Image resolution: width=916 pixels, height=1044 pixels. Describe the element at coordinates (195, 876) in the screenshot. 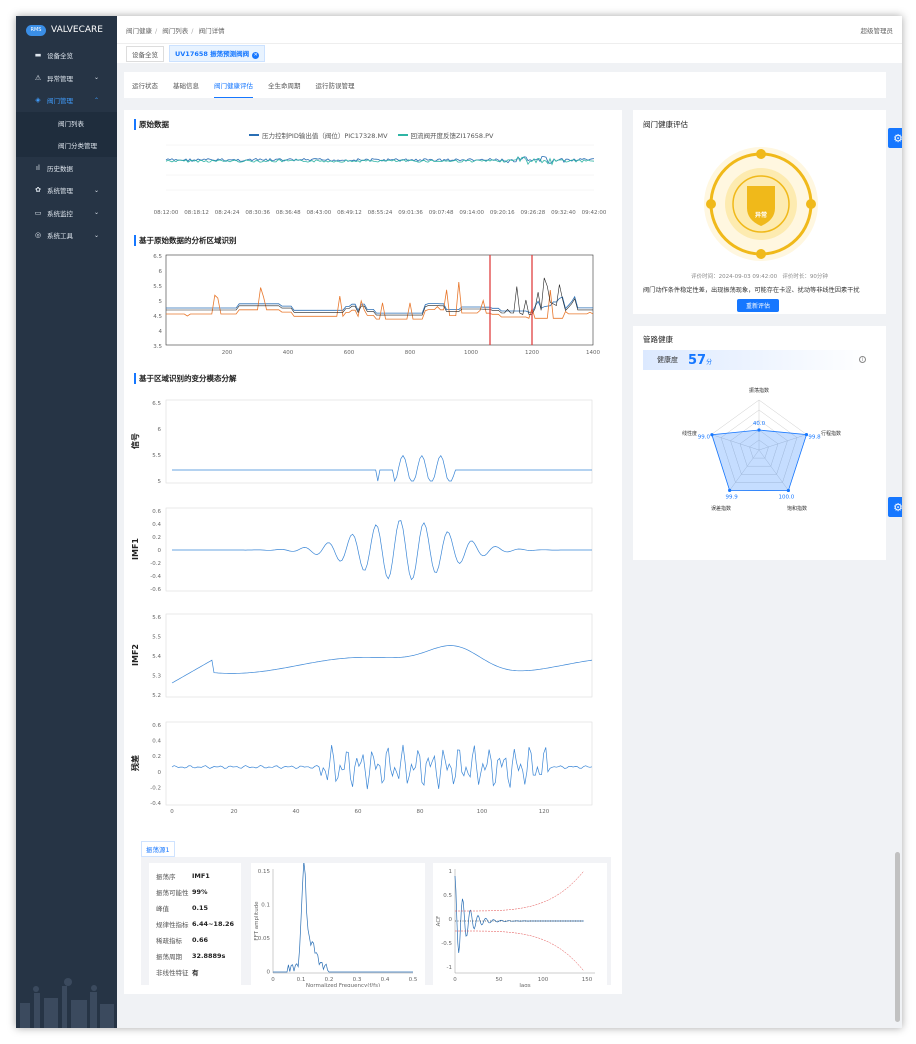

I see `info-row: 振荡序 IMF1` at that location.